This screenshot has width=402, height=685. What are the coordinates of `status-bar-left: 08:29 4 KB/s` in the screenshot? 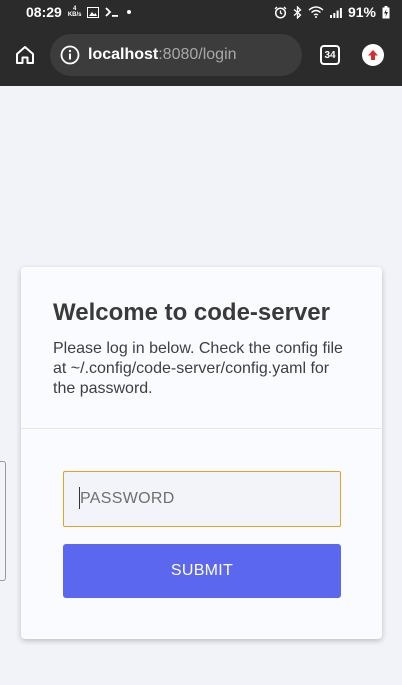 It's located at (79, 12).